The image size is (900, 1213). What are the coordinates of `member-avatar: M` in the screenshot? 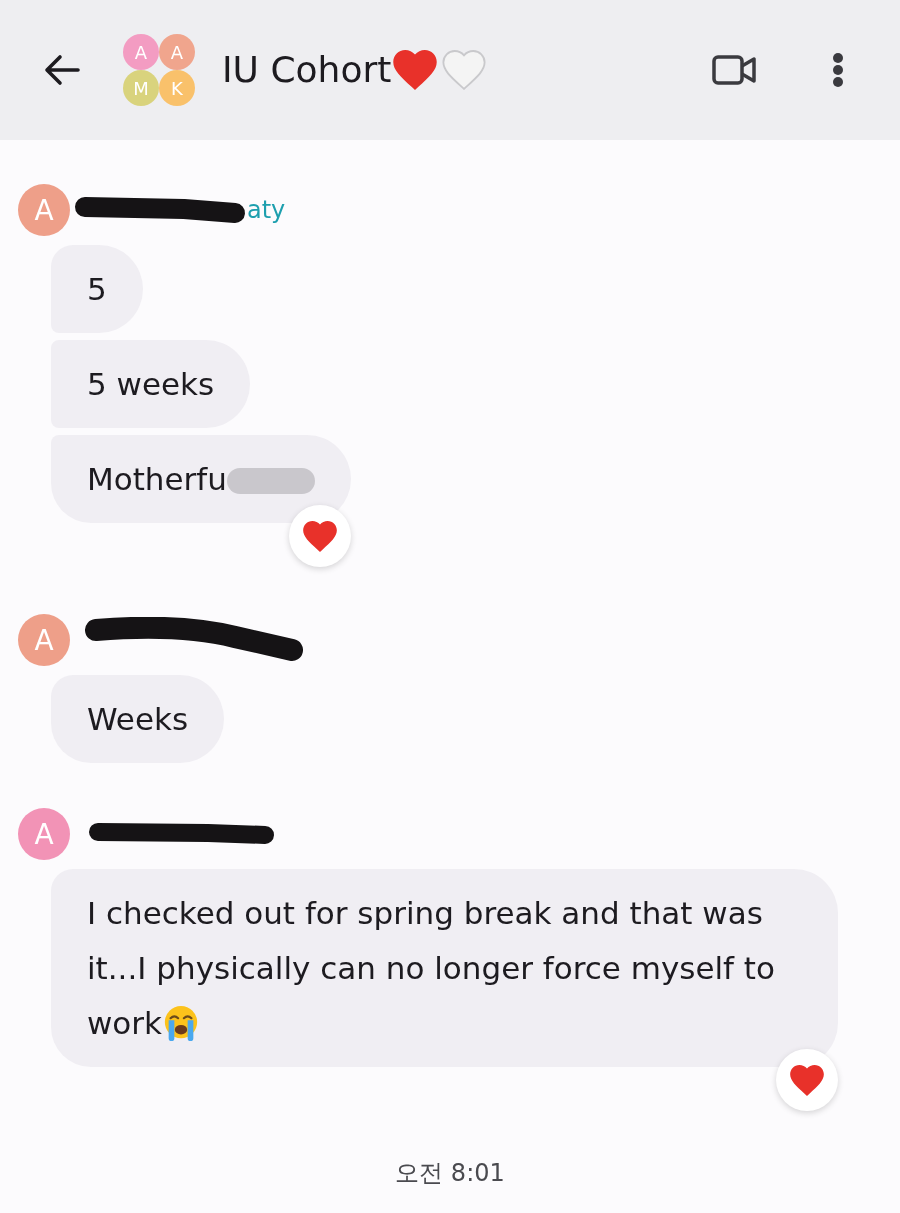 It's located at (141, 88).